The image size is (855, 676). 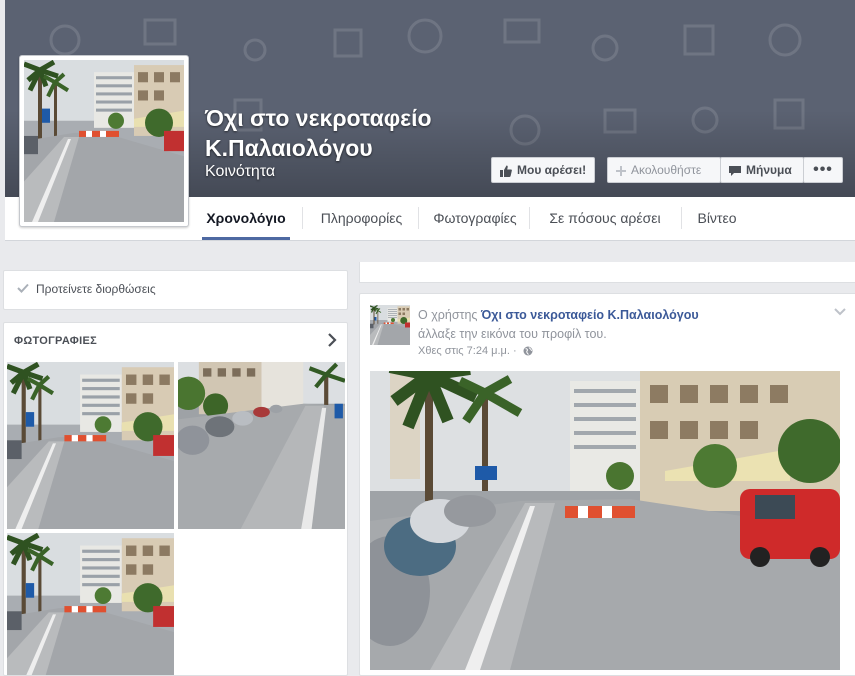 I want to click on message-label: Μήνυμα, so click(x=769, y=170).